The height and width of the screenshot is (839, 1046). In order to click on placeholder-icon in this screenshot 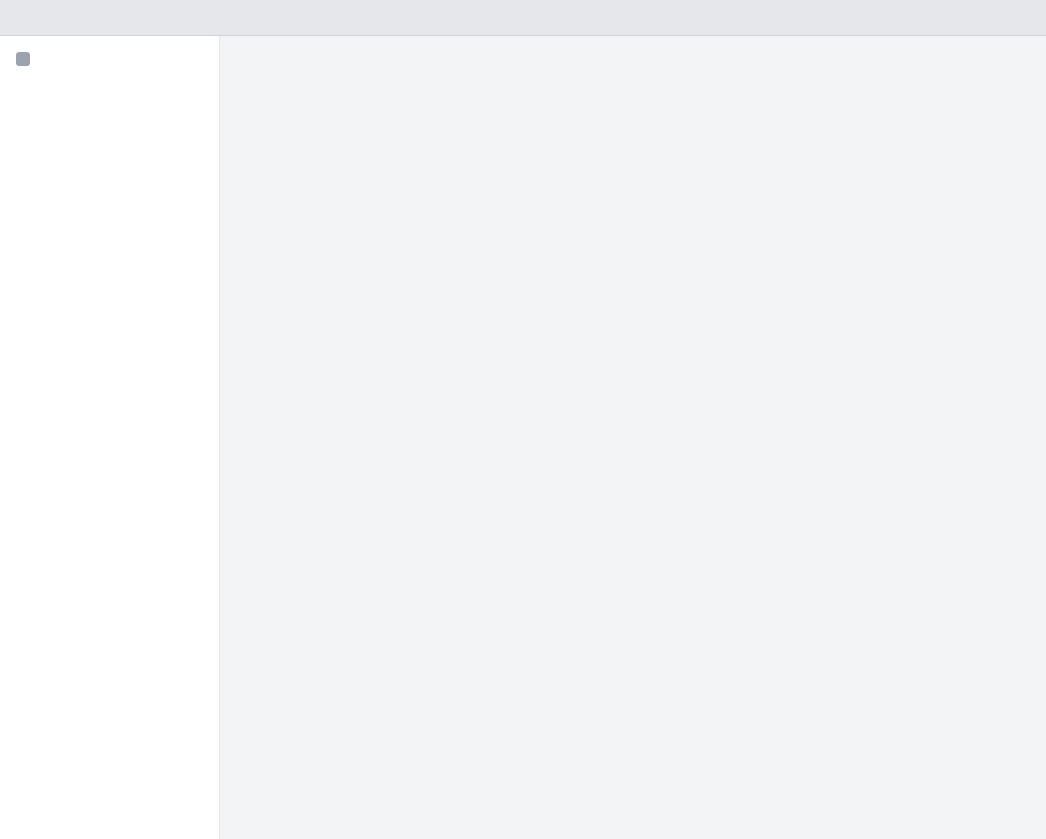, I will do `click(23, 59)`.